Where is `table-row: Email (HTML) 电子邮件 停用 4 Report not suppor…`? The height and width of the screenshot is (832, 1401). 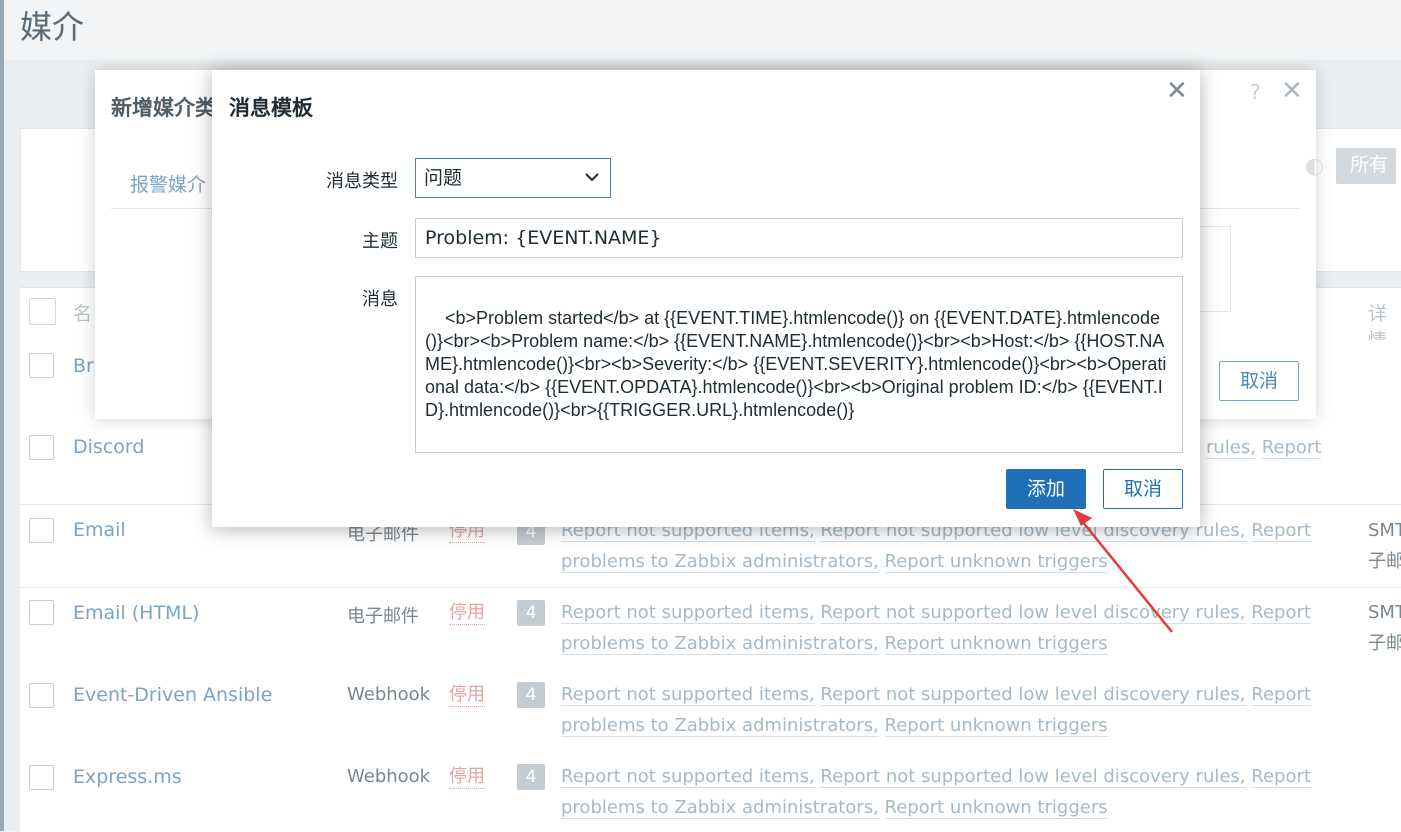 table-row: Email (HTML) 电子邮件 停用 4 Report not suppor… is located at coordinates (710, 629).